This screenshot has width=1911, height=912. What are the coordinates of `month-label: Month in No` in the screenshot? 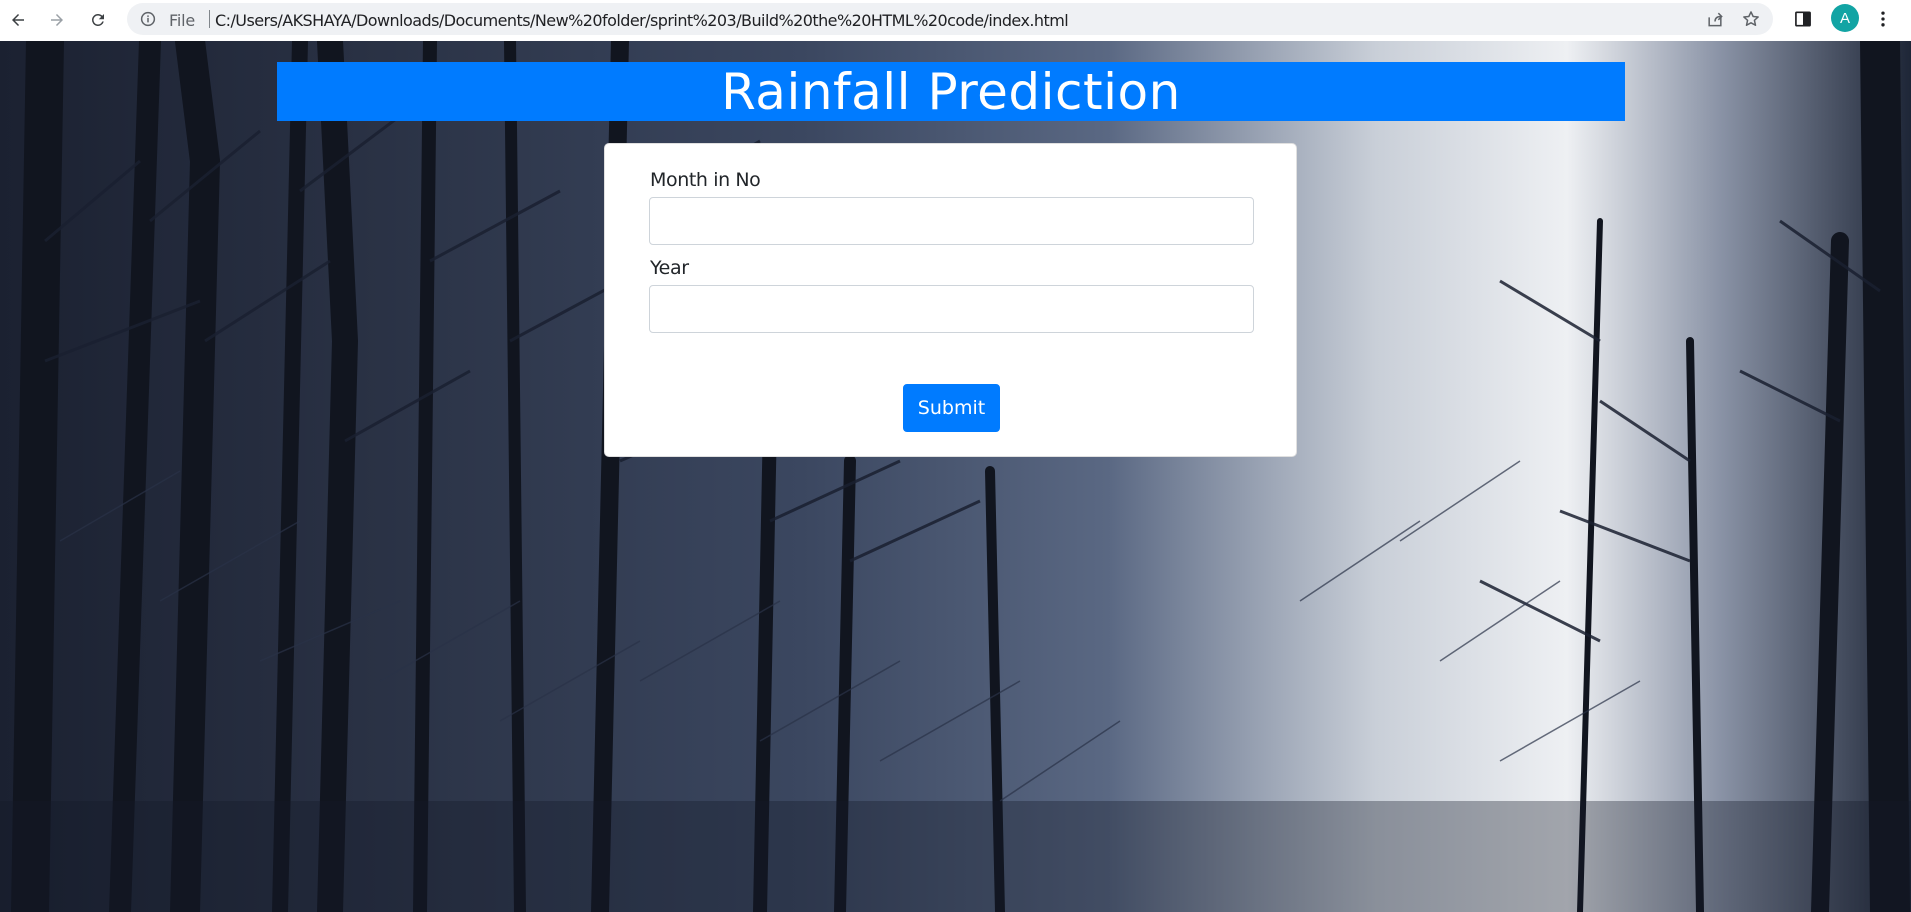 It's located at (705, 180).